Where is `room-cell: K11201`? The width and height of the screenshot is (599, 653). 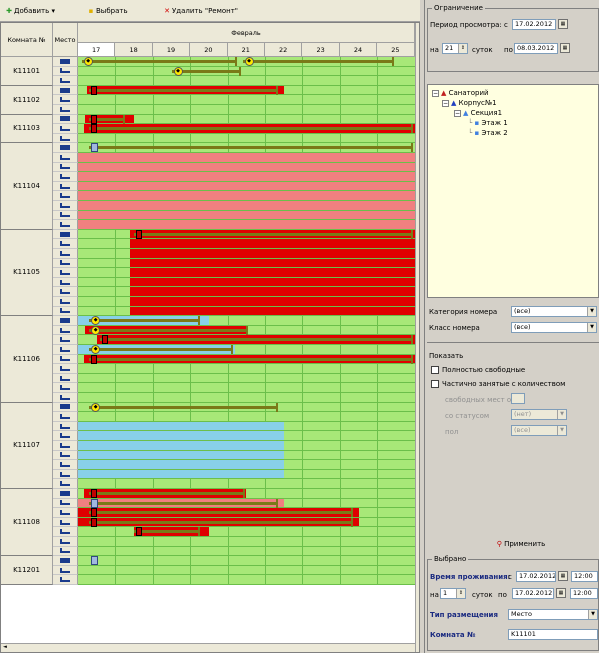 room-cell: K11201 is located at coordinates (27, 570).